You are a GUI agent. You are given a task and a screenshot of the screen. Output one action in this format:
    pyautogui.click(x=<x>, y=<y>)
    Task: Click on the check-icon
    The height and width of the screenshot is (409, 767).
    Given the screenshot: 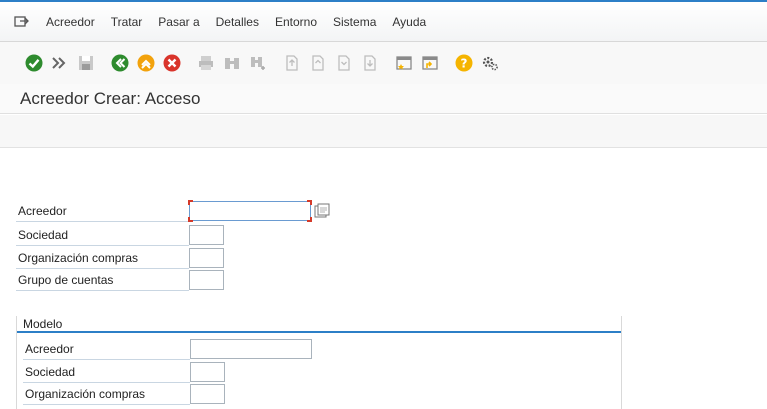 What is the action you would take?
    pyautogui.click(x=34, y=63)
    